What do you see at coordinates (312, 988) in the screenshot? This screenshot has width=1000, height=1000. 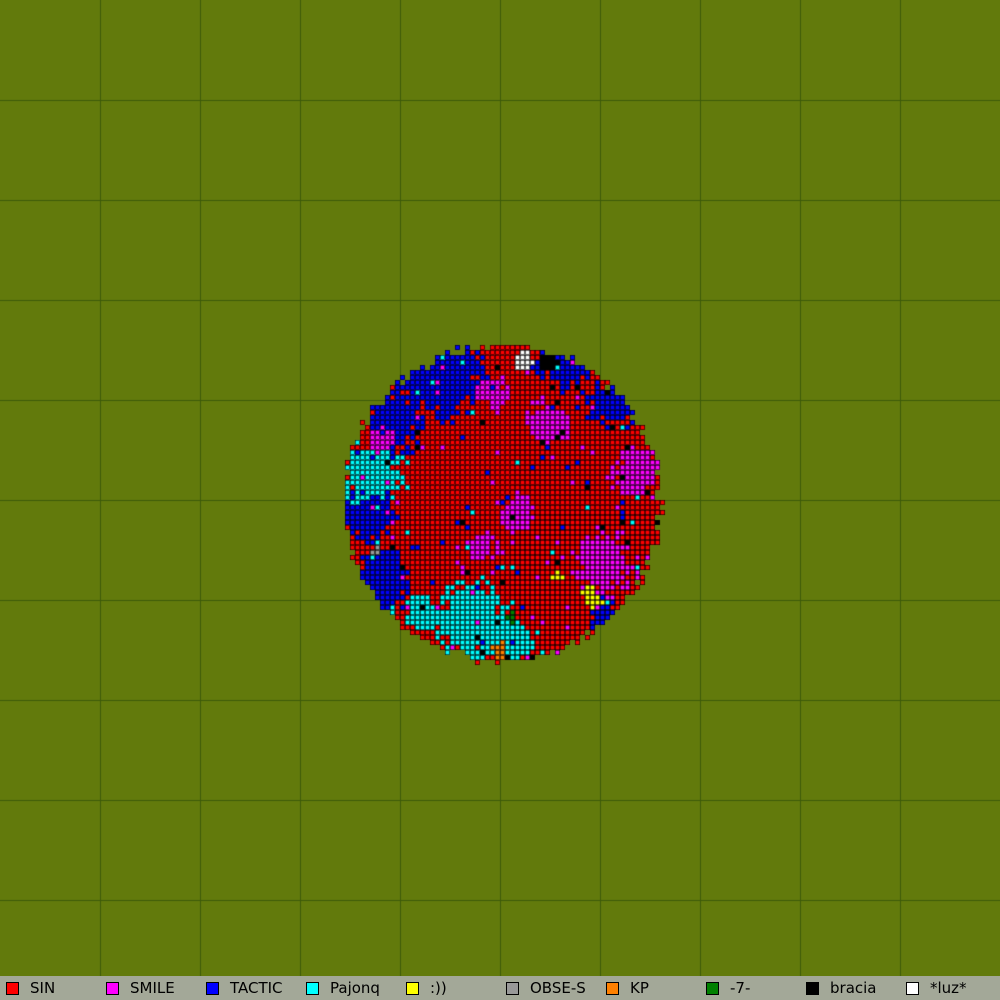 I see `legend-swatch-pajonq` at bounding box center [312, 988].